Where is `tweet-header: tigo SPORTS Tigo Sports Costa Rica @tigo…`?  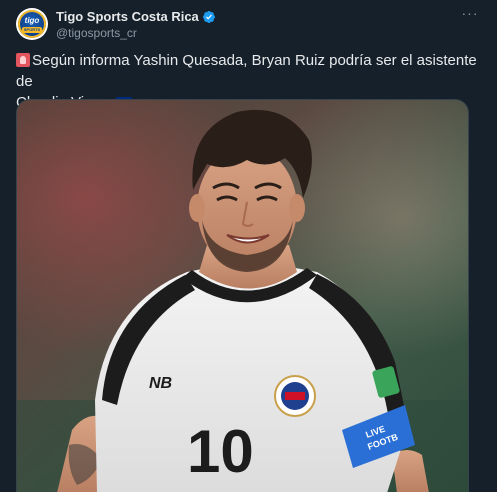 tweet-header: tigo SPORTS Tigo Sports Costa Rica @tigo… is located at coordinates (248, 24).